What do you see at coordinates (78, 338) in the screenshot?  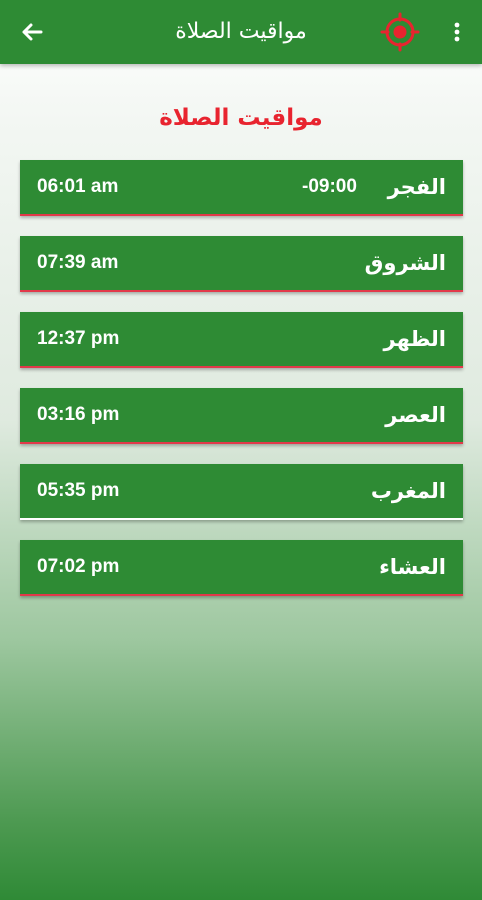 I see `prayer-time: 12:37 pm` at bounding box center [78, 338].